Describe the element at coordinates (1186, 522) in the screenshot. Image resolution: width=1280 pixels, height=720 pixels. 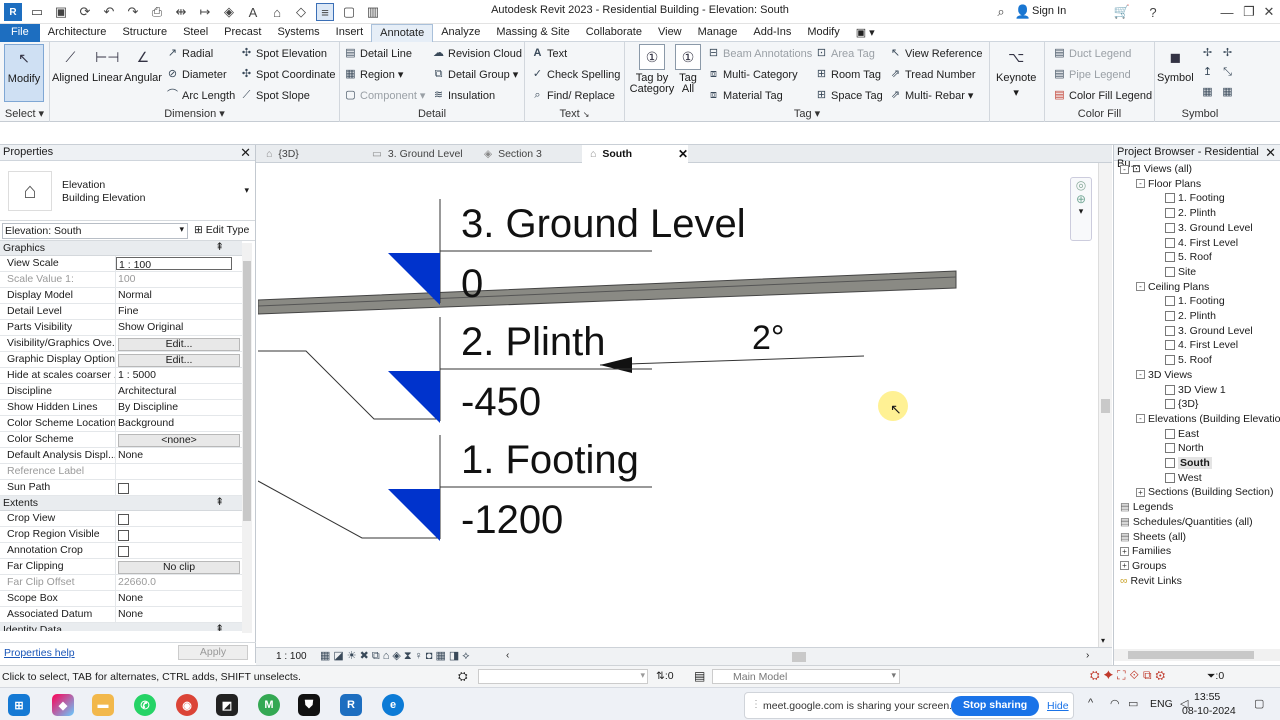
I see `browser-node-schedules-quantities-all: ▤ Schedules/Quantities (all)` at that location.